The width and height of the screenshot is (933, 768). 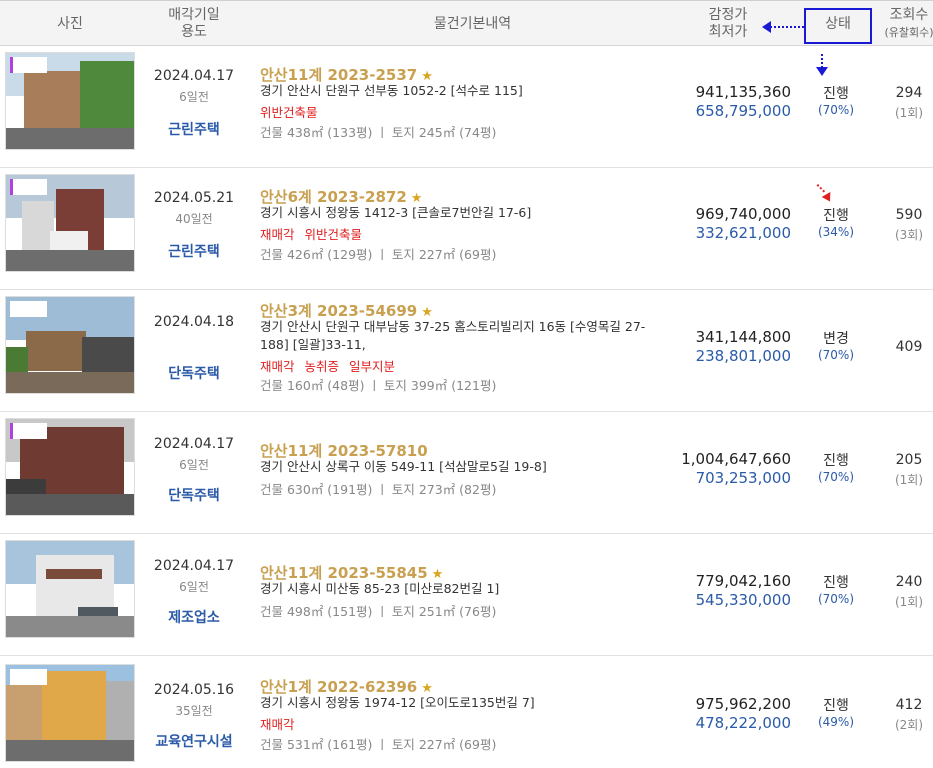 I want to click on appraisal-price: 1,004,647,660, so click(x=736, y=459).